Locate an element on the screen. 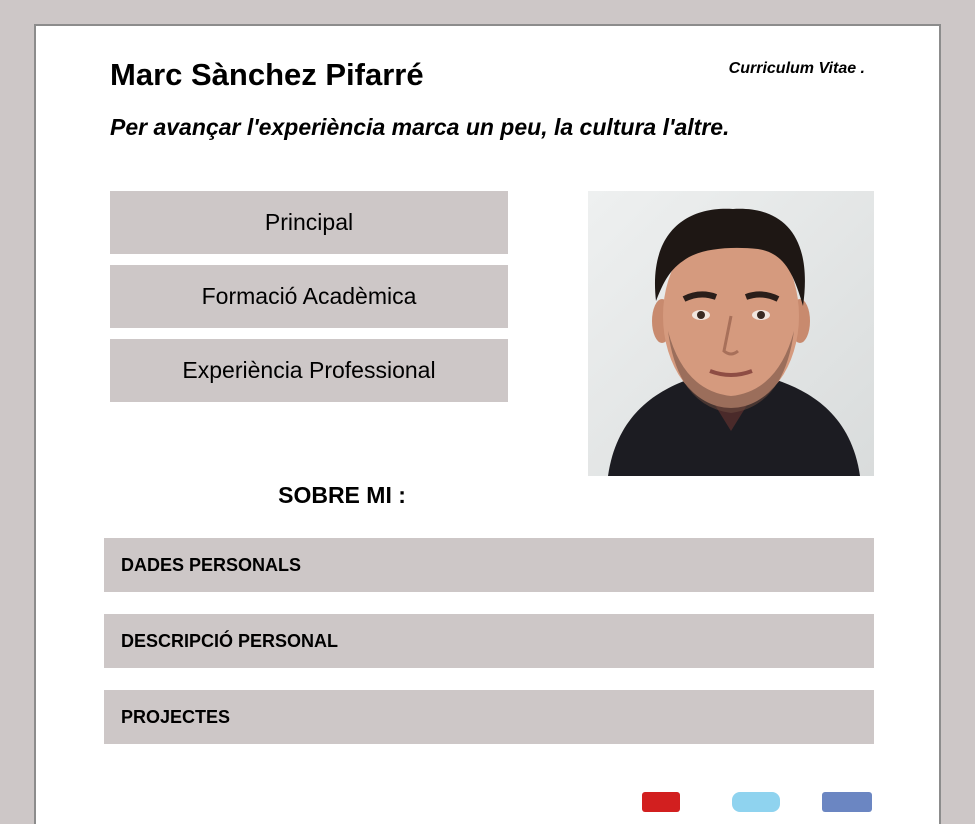 This screenshot has width=975, height=824. nav-formacio-academica-button: Formació Acadèmica is located at coordinates (309, 296).